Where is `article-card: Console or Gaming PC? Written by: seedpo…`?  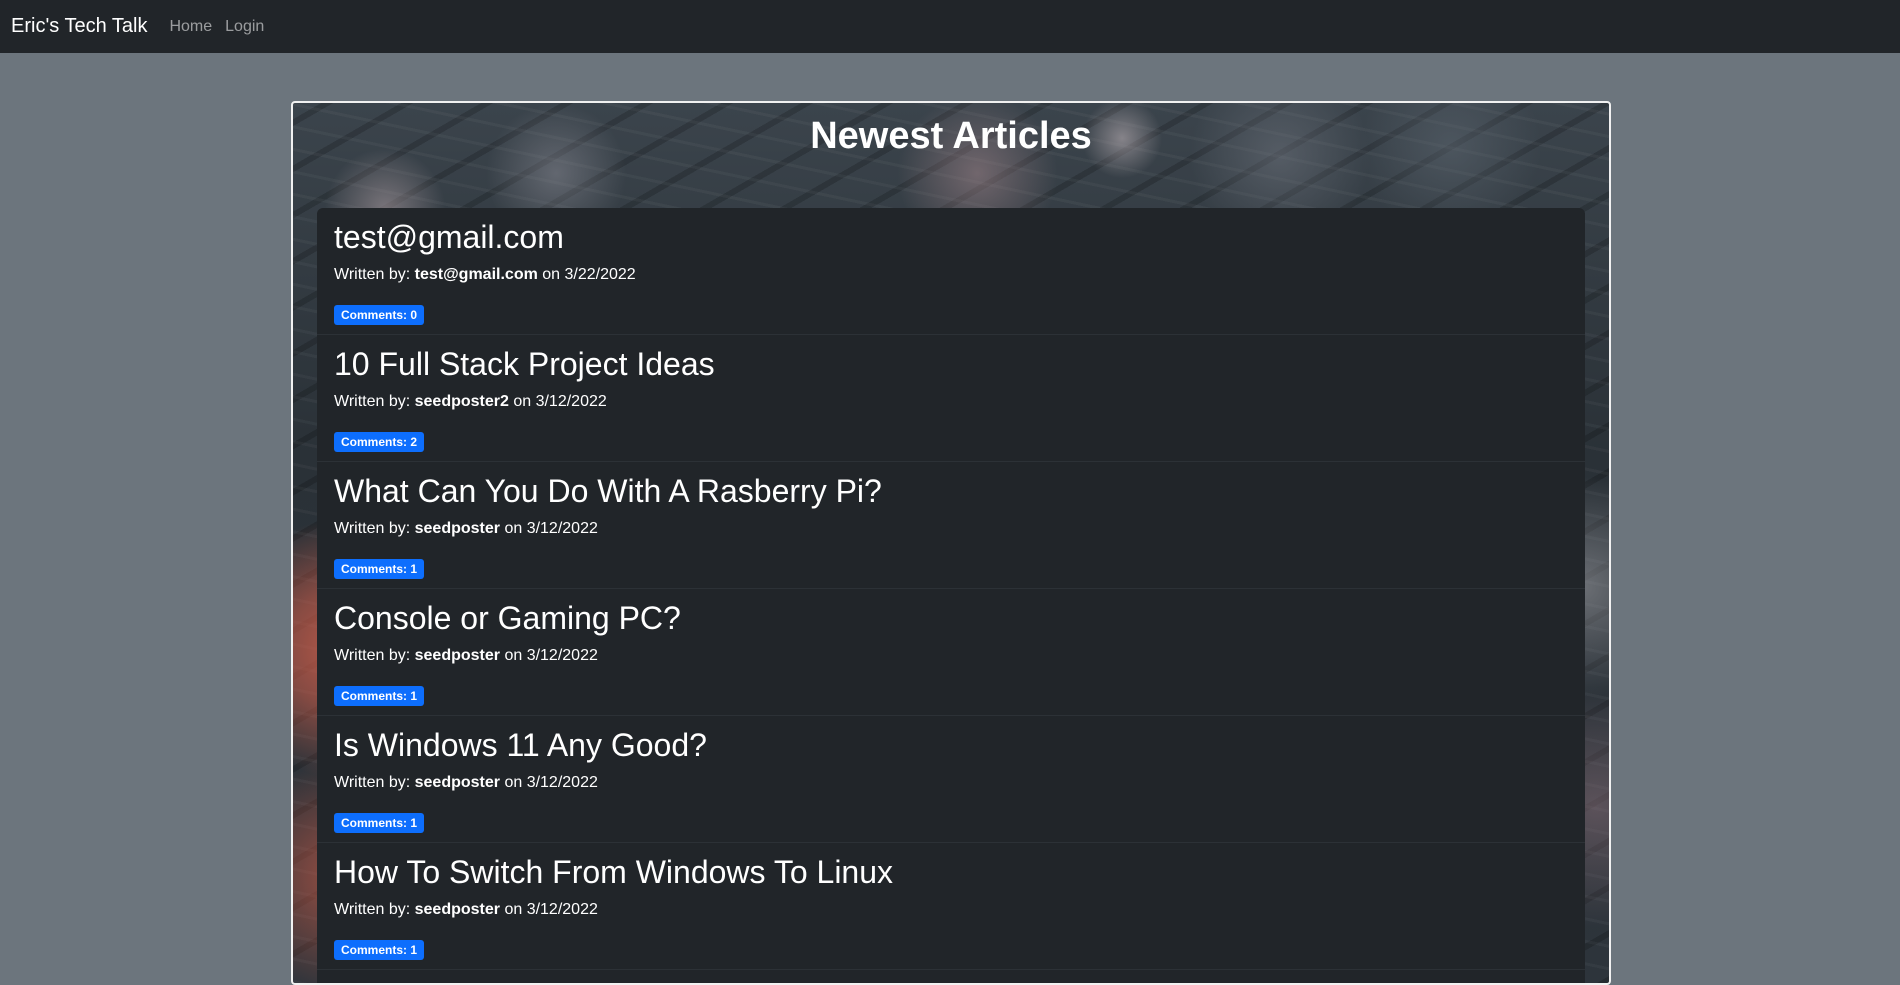
article-card: Console or Gaming PC? Written by: seedpo… is located at coordinates (951, 652).